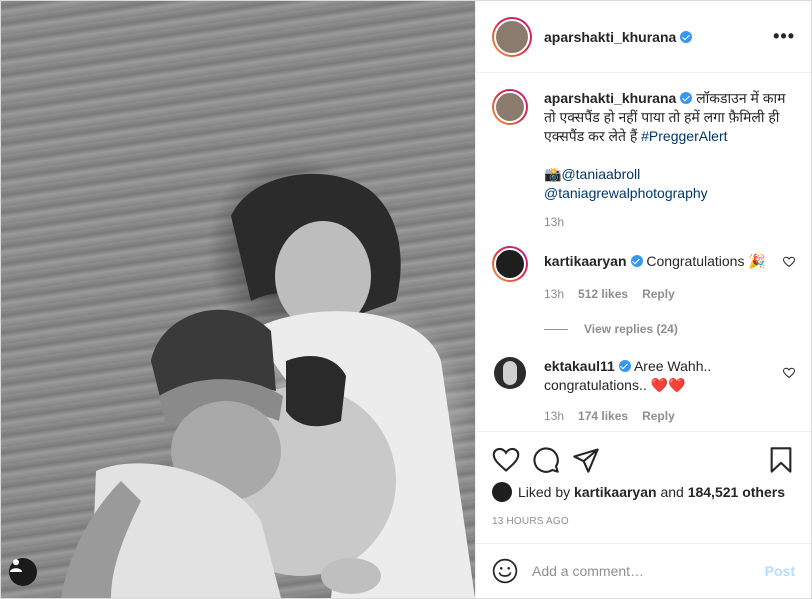 This screenshot has height=599, width=812. What do you see at coordinates (556, 329) in the screenshot?
I see `replies-divider` at bounding box center [556, 329].